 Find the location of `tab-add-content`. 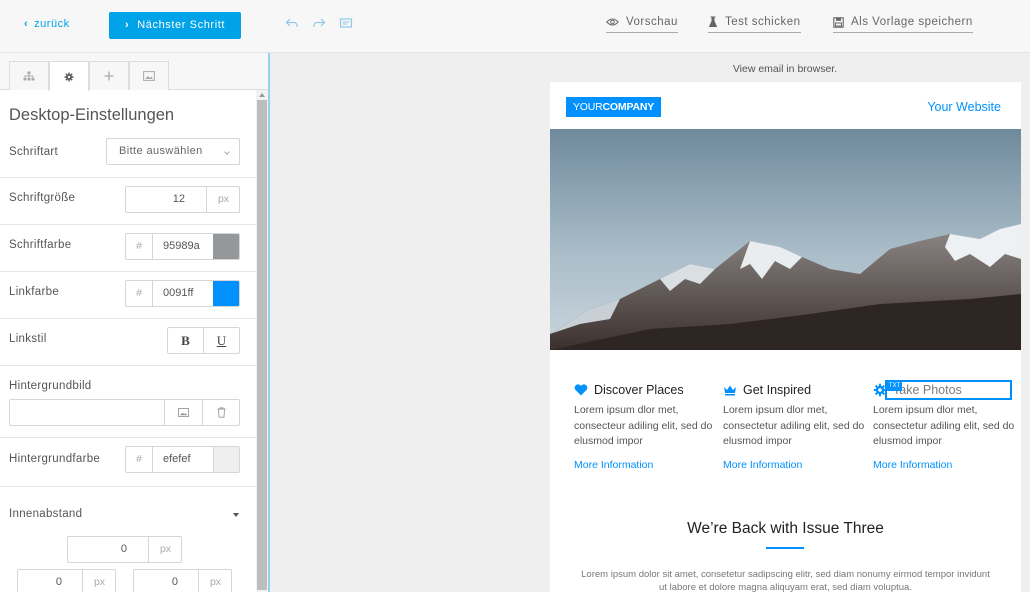

tab-add-content is located at coordinates (109, 75).